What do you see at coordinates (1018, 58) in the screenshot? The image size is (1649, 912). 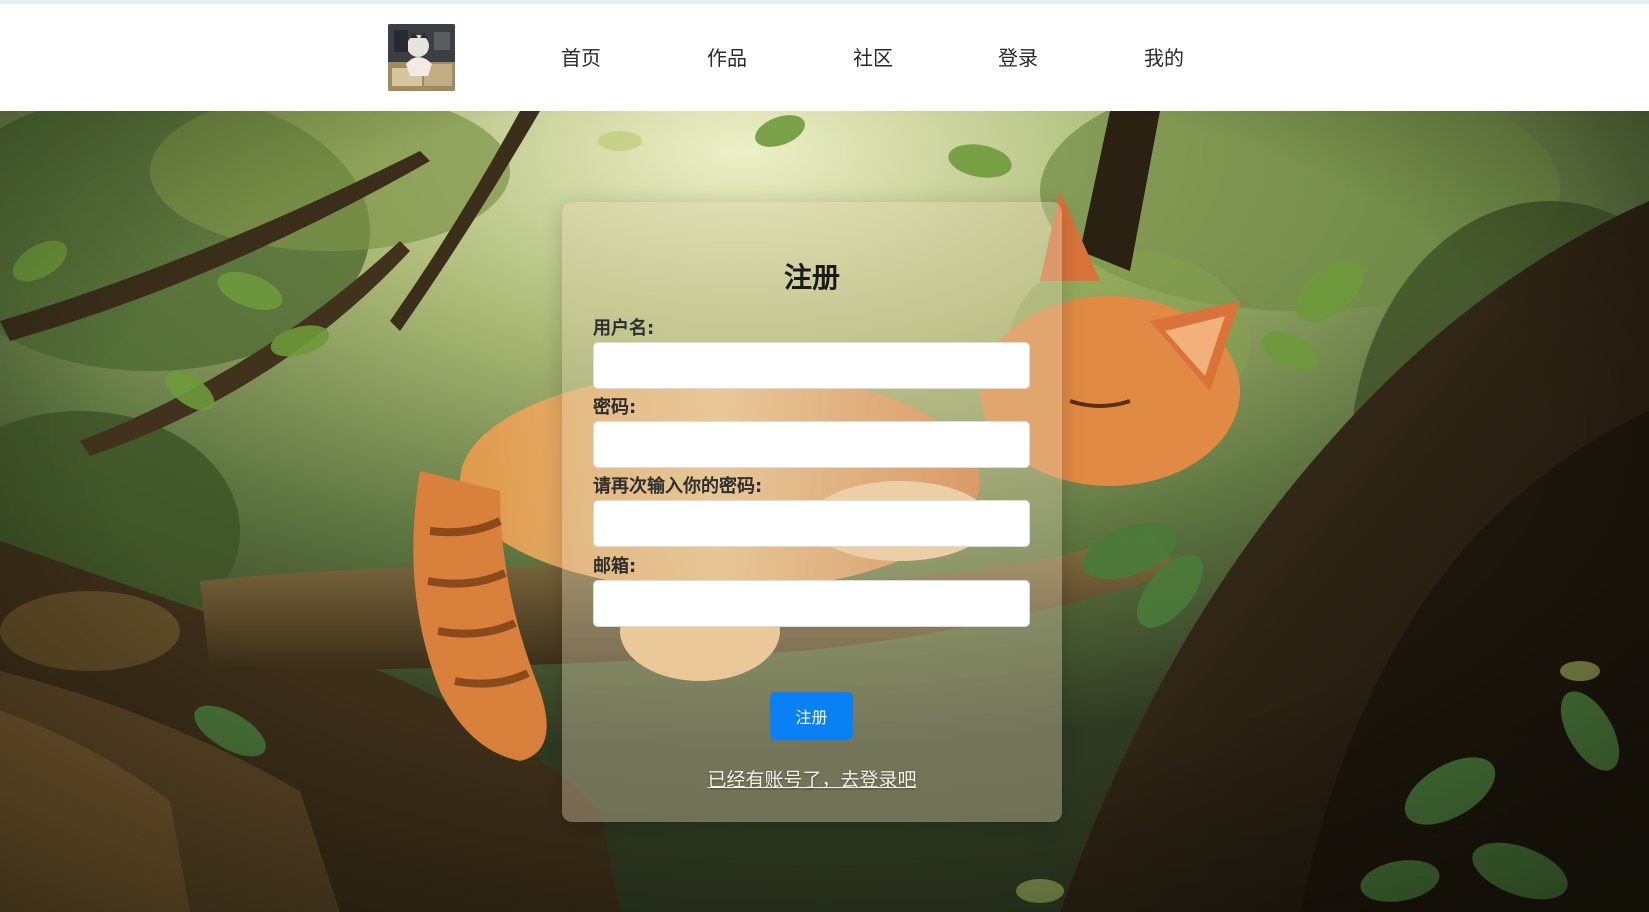 I see `nav-login: 登录` at bounding box center [1018, 58].